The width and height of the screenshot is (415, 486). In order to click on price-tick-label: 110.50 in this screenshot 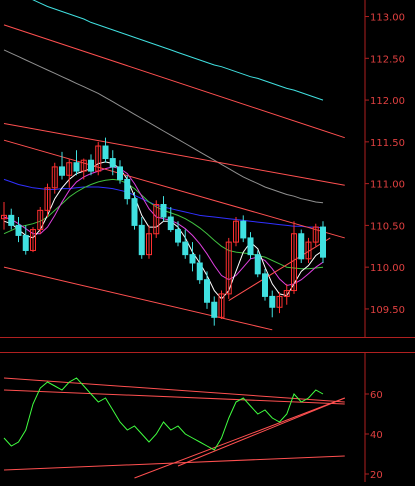, I will do `click(387, 226)`.